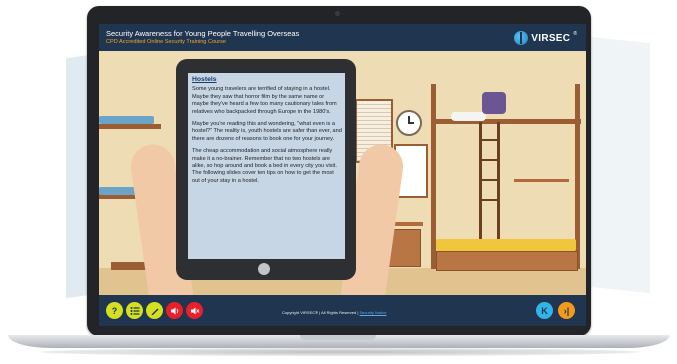  Describe the element at coordinates (506, 245) in the screenshot. I see `lower-mattress` at that location.